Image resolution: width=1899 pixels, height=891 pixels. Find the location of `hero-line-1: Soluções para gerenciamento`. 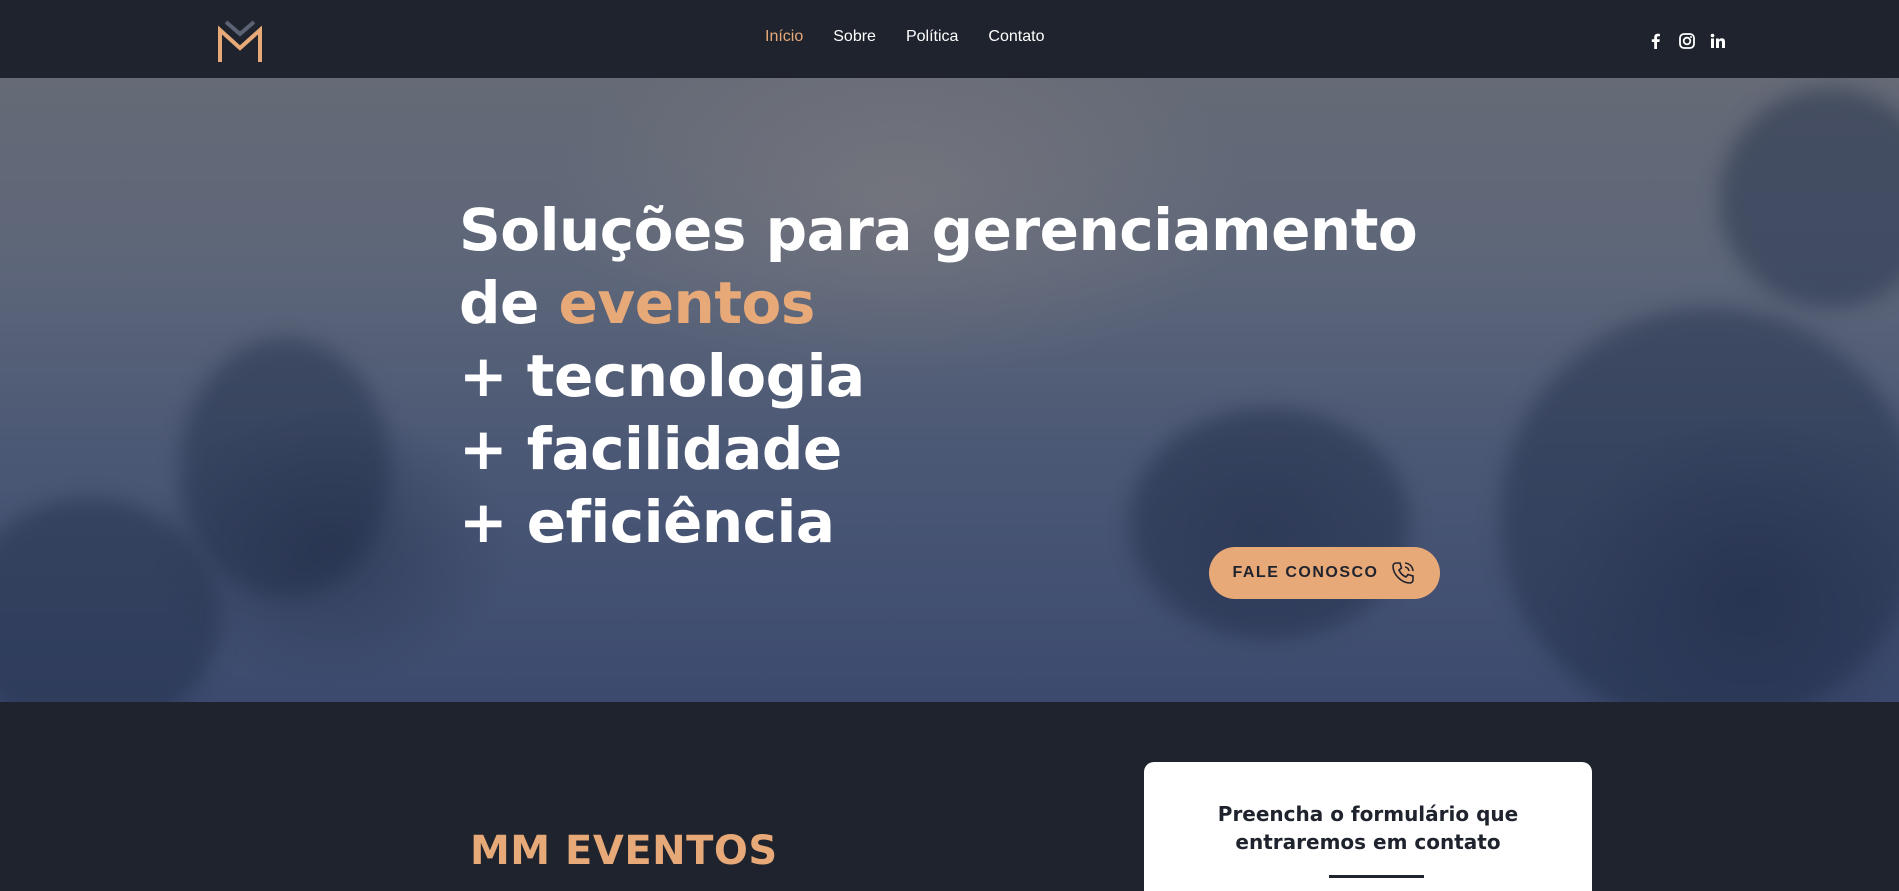

hero-line-1: Soluções para gerenciamento is located at coordinates (938, 230).